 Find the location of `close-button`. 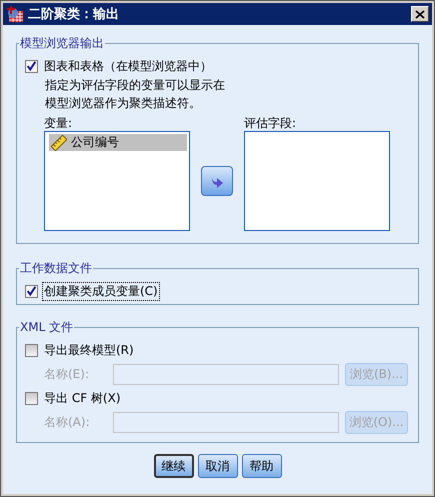

close-button is located at coordinates (420, 14).